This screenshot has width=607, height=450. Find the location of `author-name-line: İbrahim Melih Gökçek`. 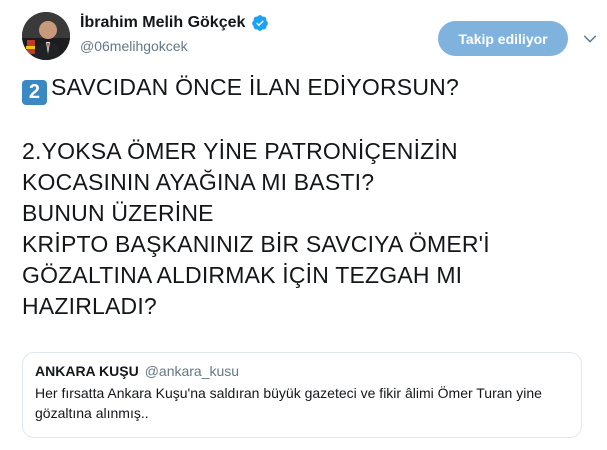

author-name-line: İbrahim Melih Gökçek is located at coordinates (174, 23).